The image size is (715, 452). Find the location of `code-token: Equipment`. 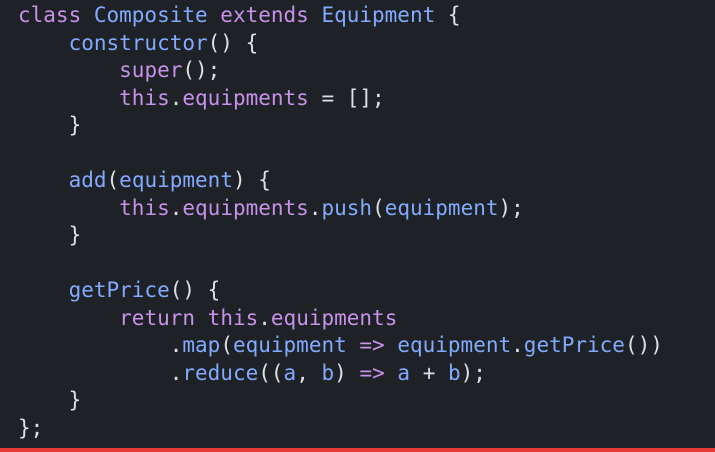

code-token: Equipment is located at coordinates (378, 15).